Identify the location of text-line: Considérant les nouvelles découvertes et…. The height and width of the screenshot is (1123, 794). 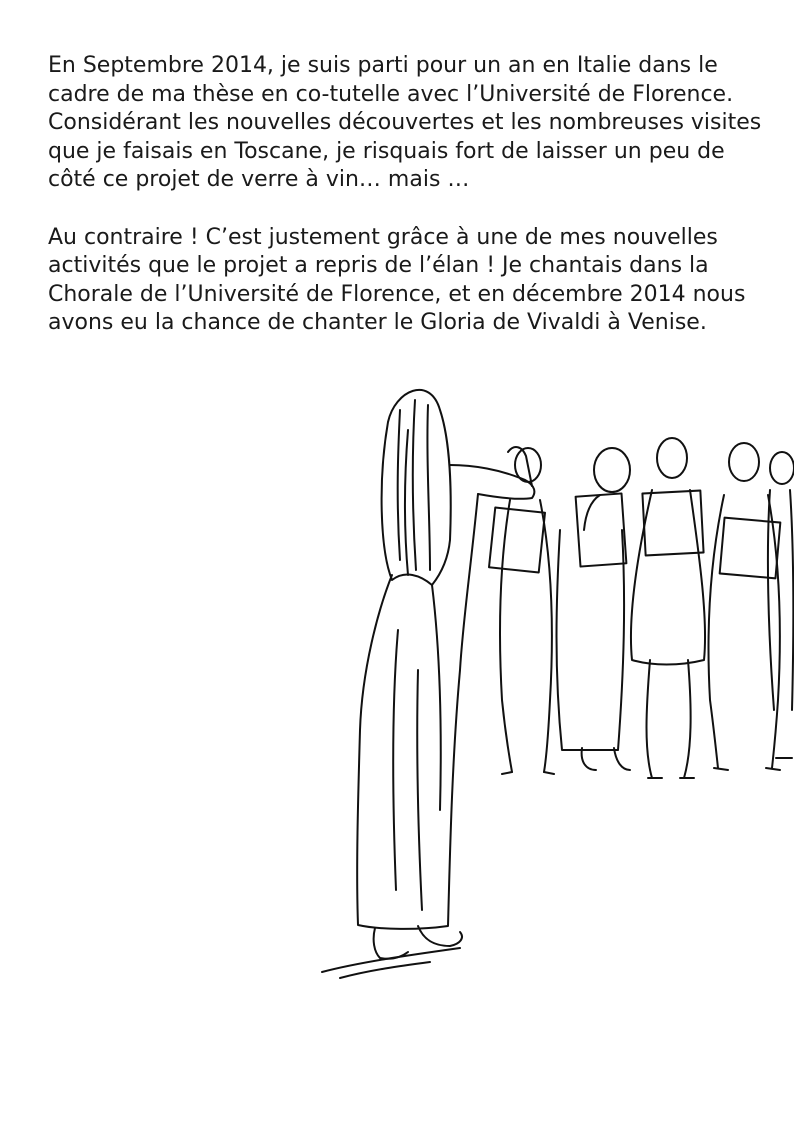
(405, 123).